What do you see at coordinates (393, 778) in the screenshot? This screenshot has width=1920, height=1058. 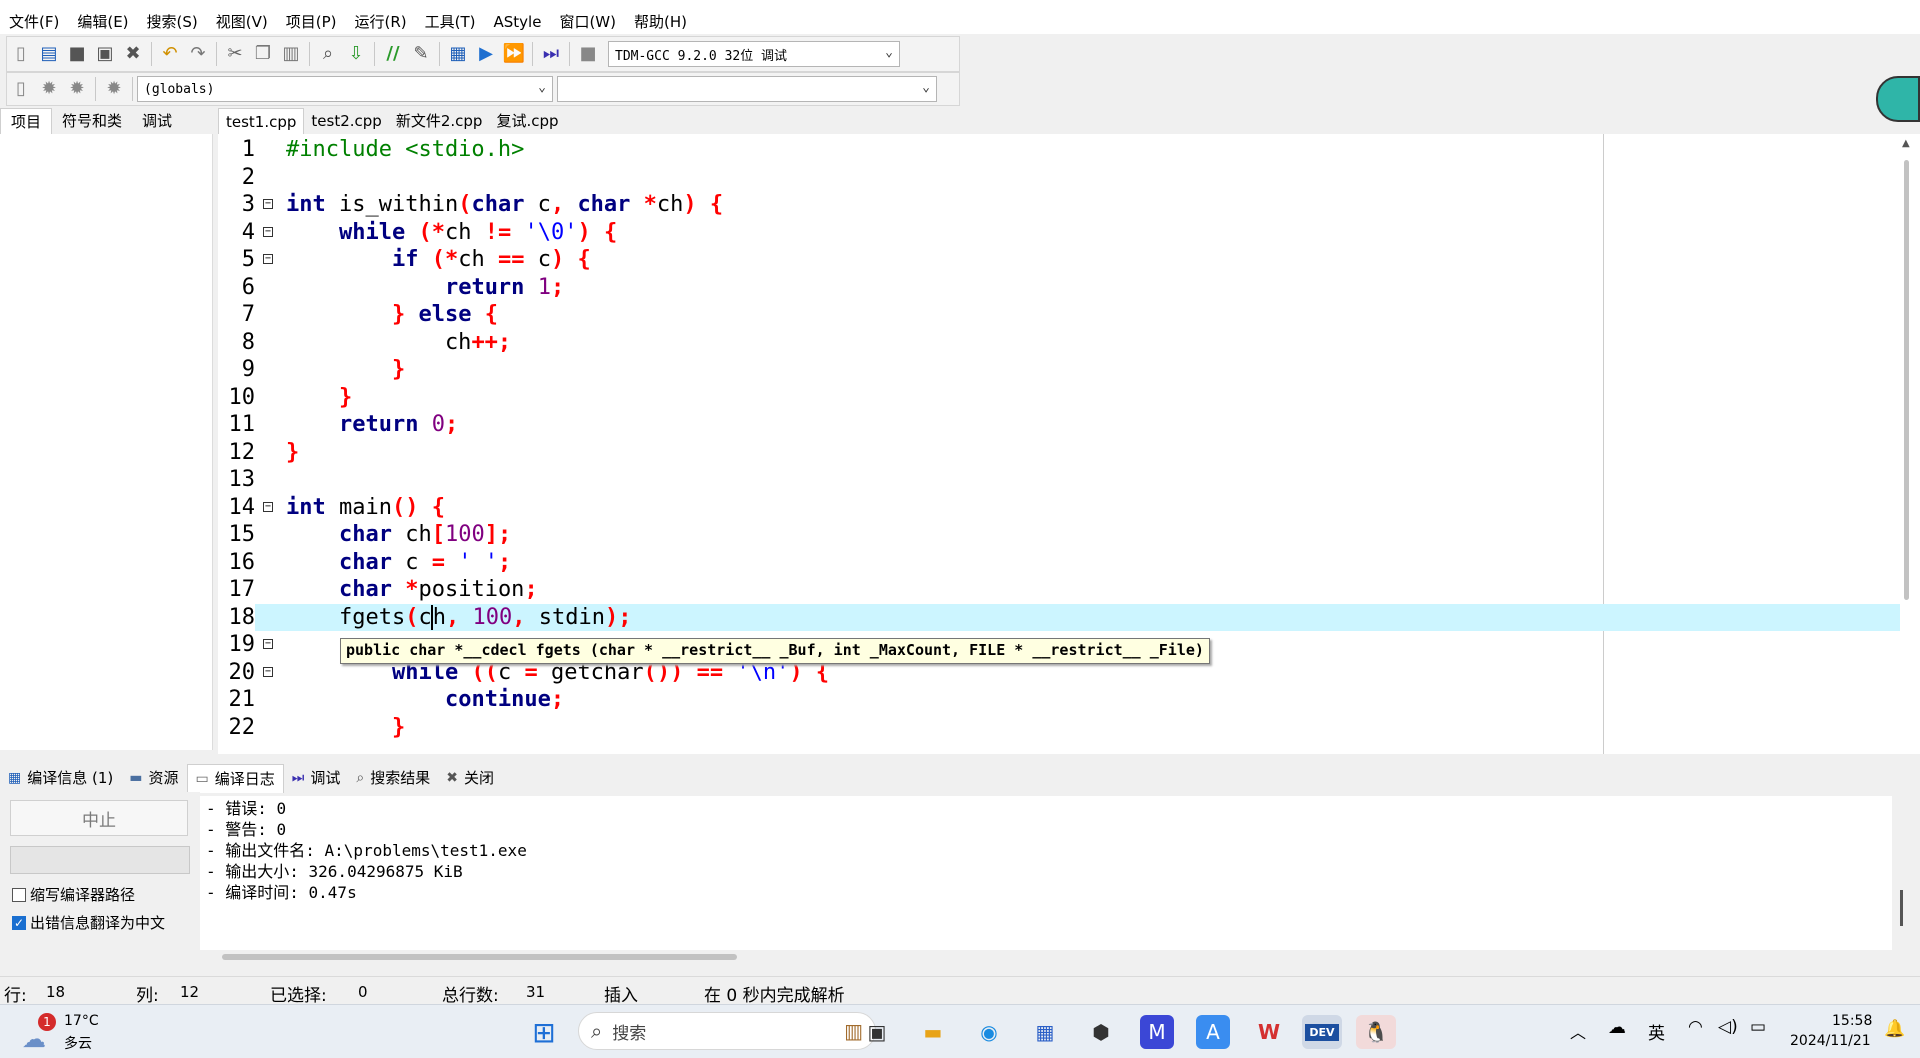 I see `tab-search-results: ⌕ 搜索结果` at bounding box center [393, 778].